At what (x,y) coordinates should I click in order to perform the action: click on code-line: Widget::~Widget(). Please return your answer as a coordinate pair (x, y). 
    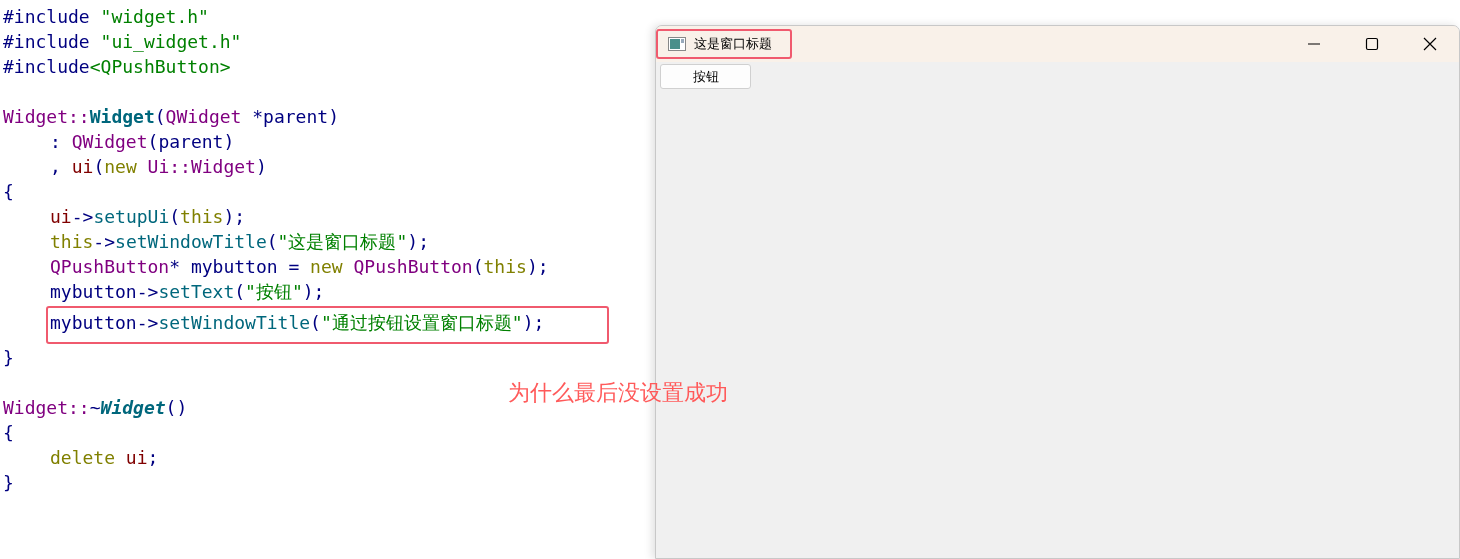
    Looking at the image, I should click on (95, 408).